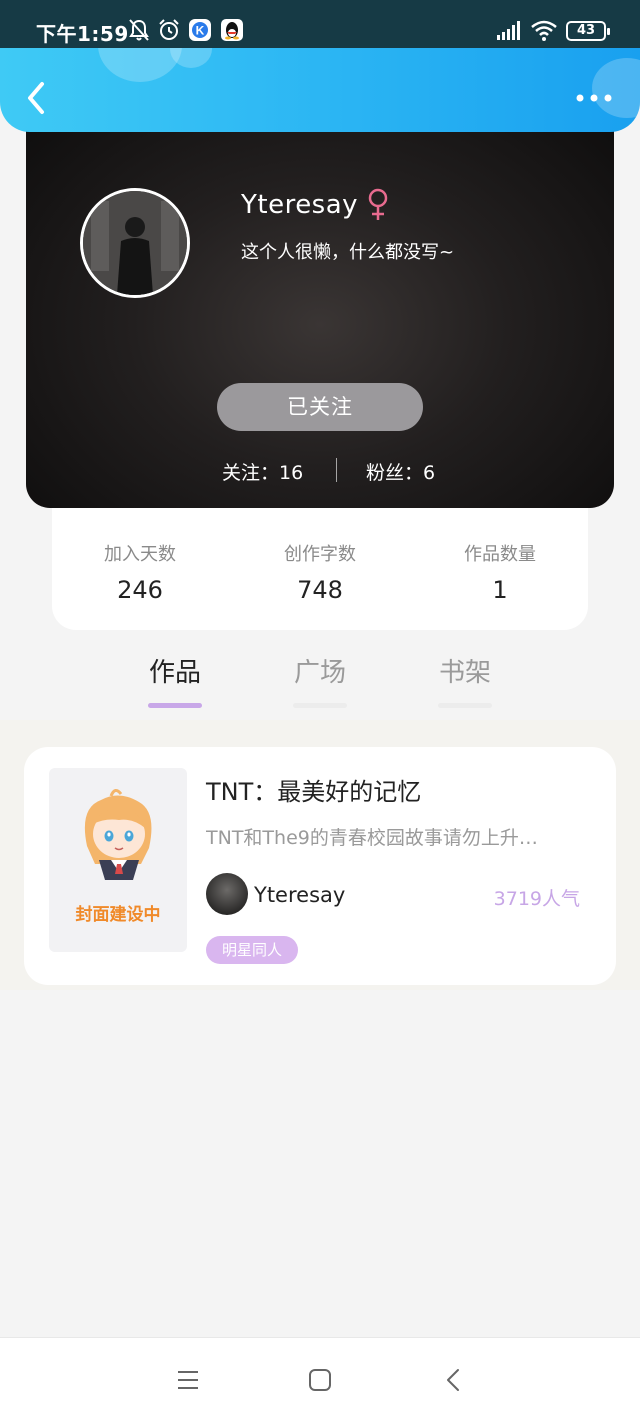 The image size is (640, 1422). I want to click on stat-works-count: 作品数量 1, so click(500, 572).